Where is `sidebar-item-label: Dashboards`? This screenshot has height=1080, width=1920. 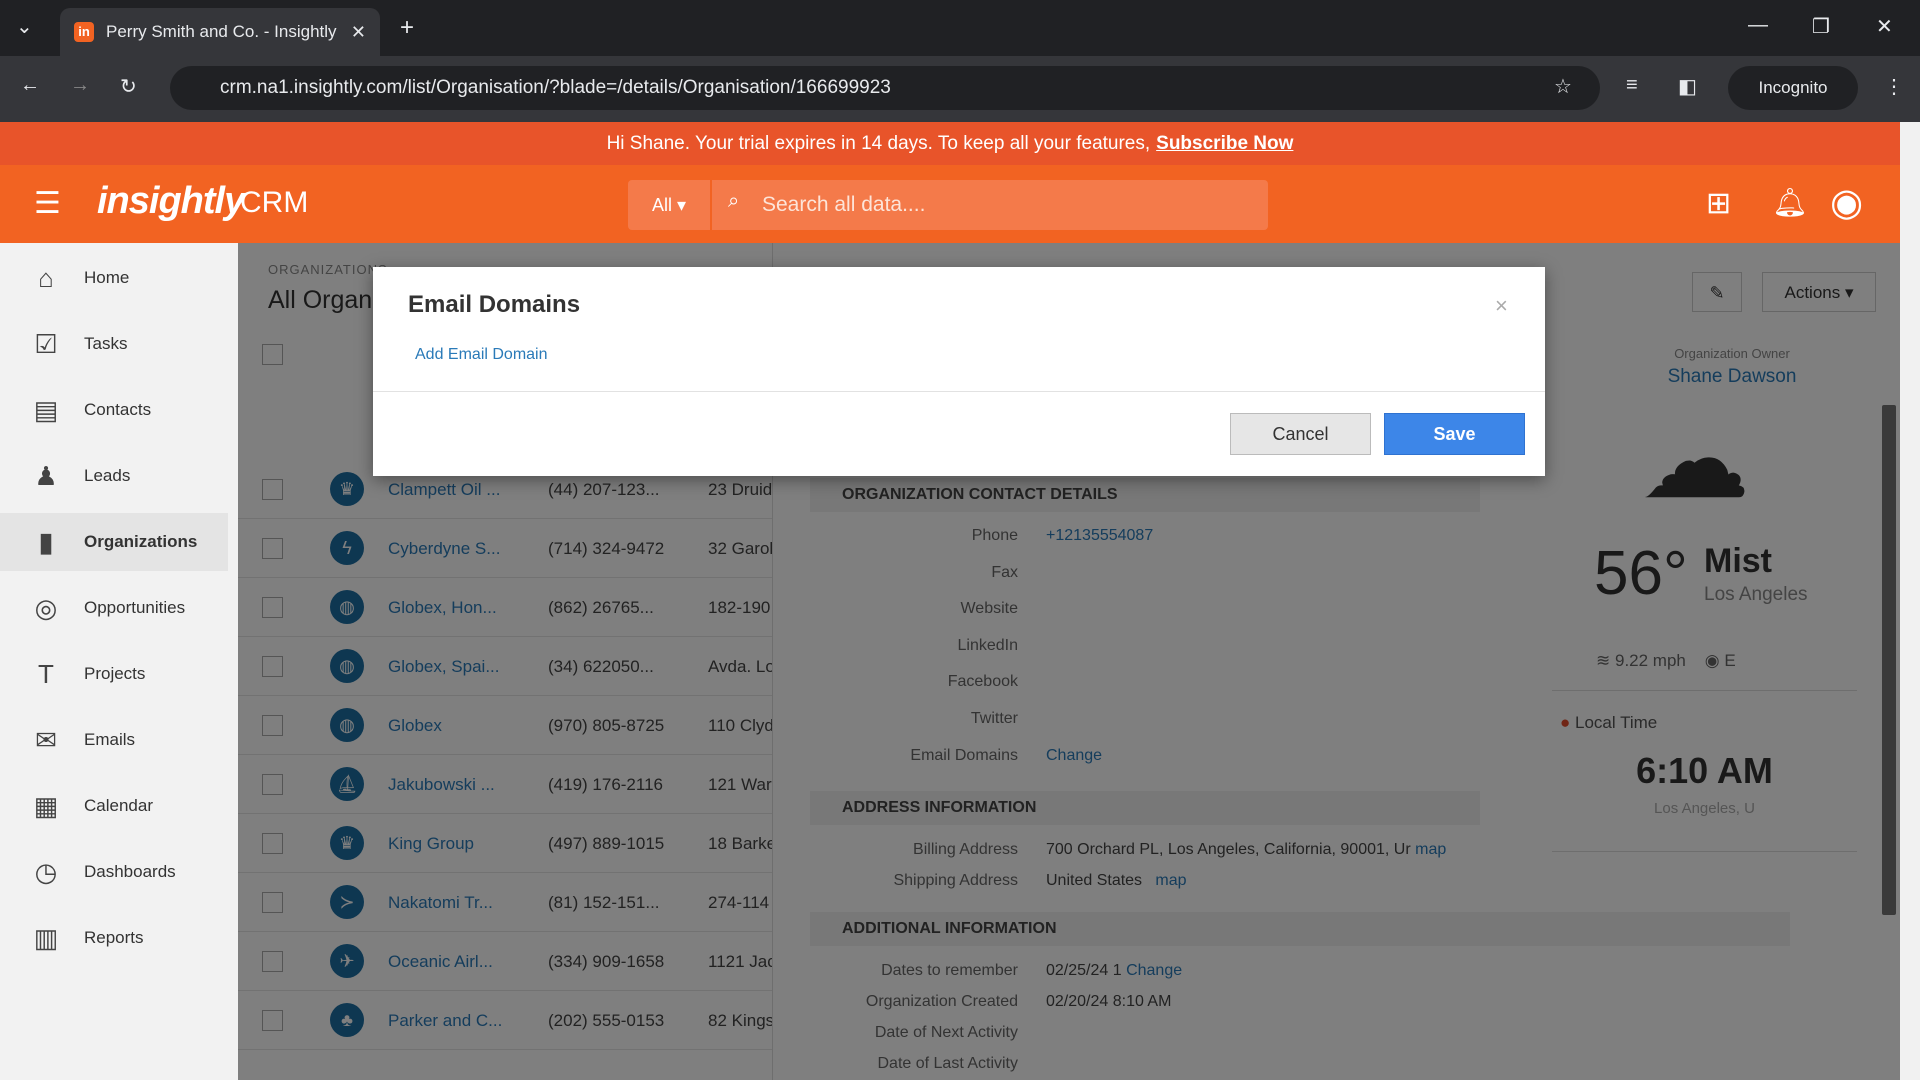
sidebar-item-label: Dashboards is located at coordinates (130, 871).